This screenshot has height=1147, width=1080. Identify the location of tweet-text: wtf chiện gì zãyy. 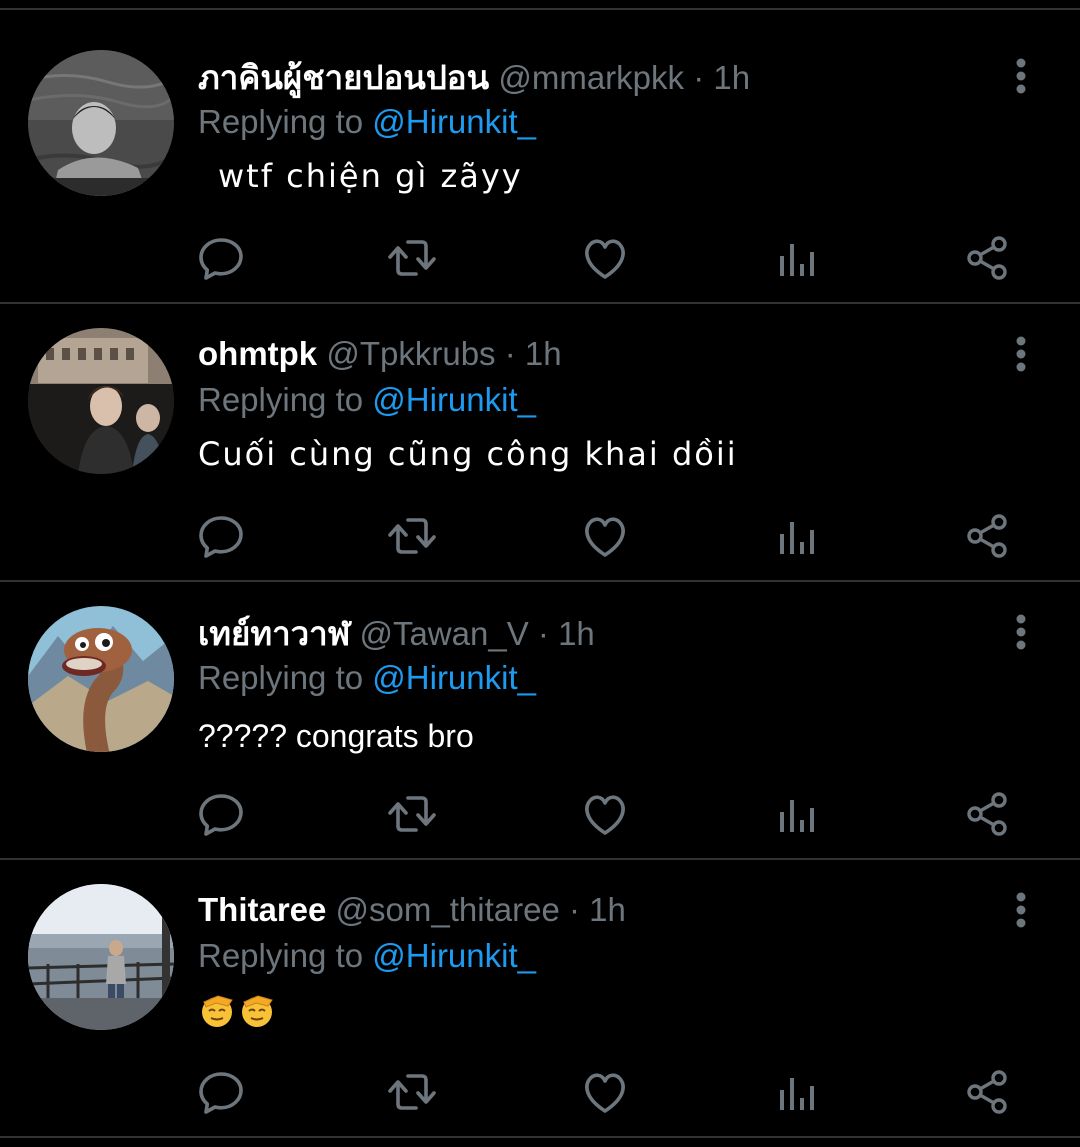
(370, 176).